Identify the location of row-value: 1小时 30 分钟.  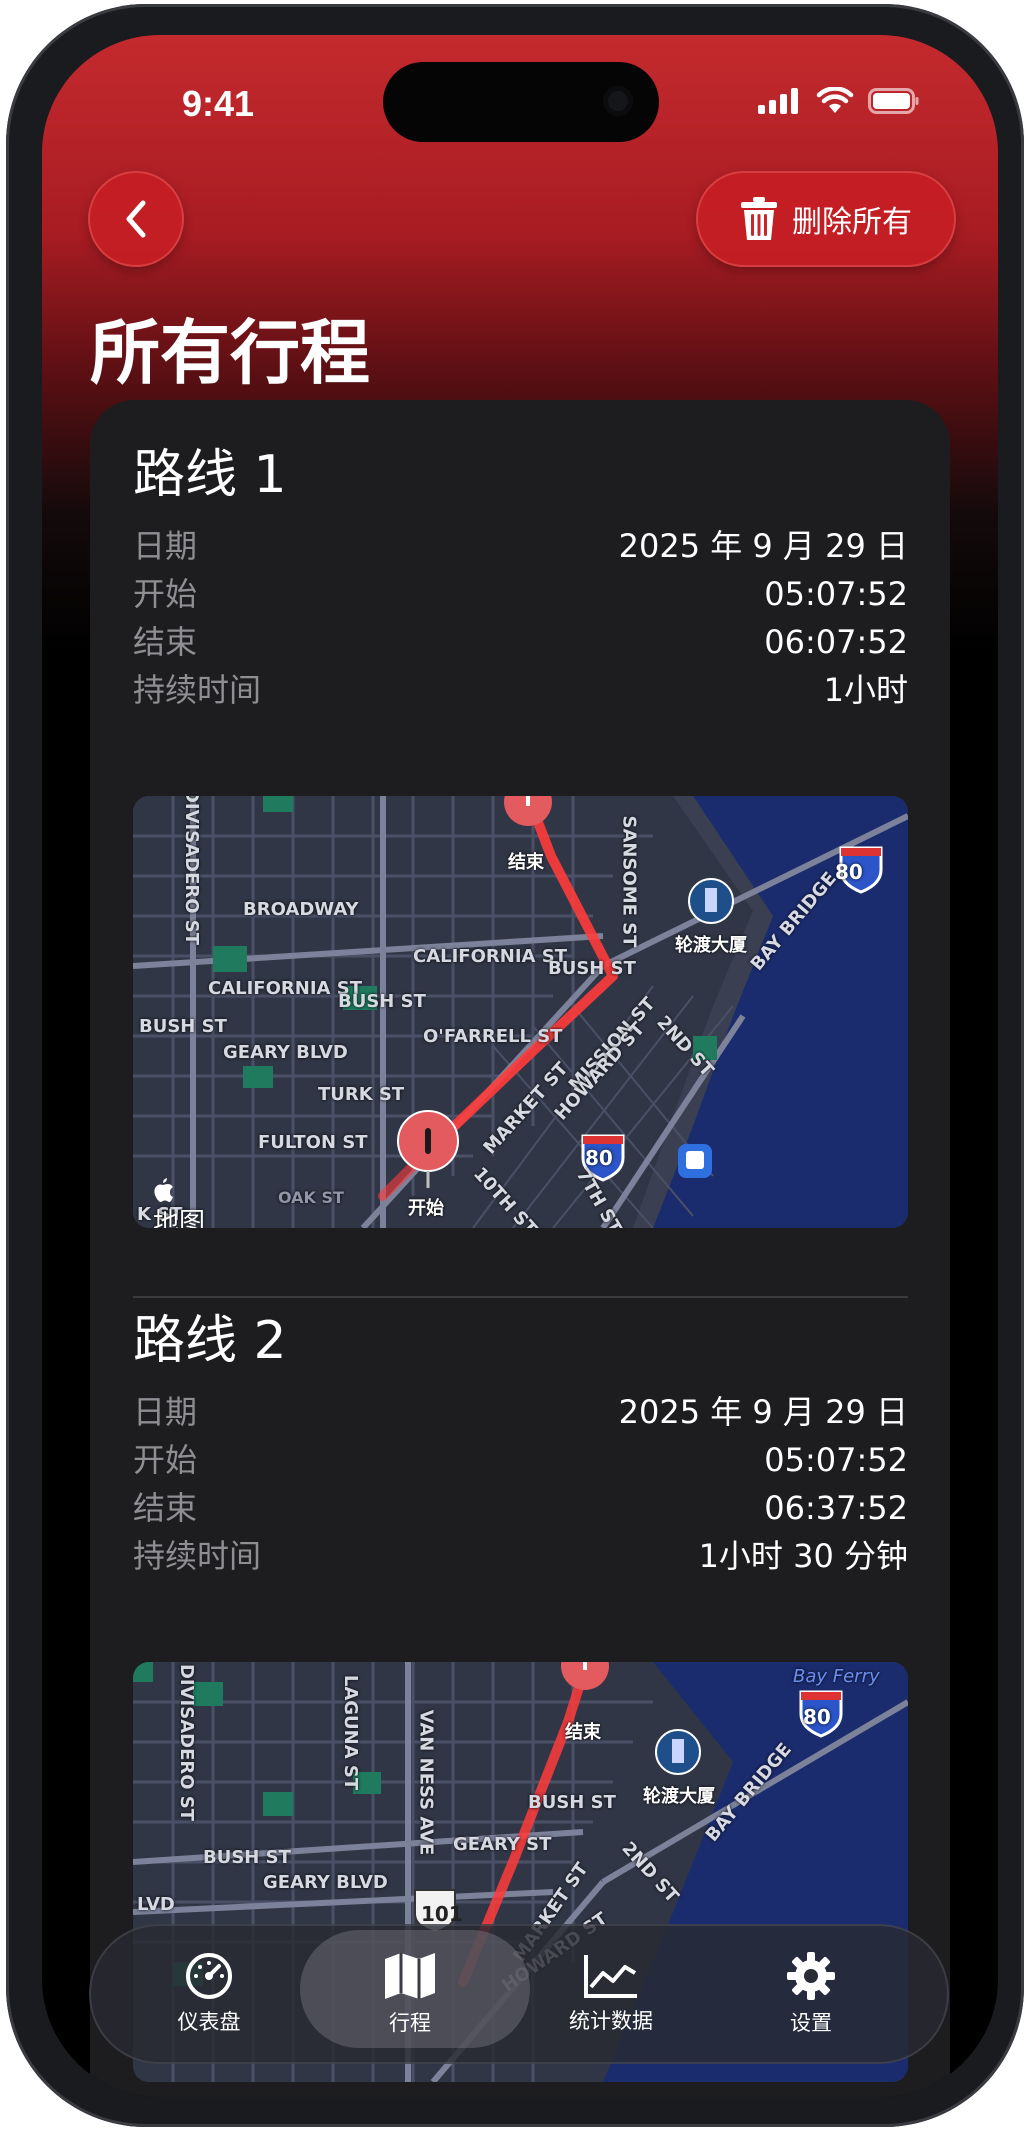
(803, 1556).